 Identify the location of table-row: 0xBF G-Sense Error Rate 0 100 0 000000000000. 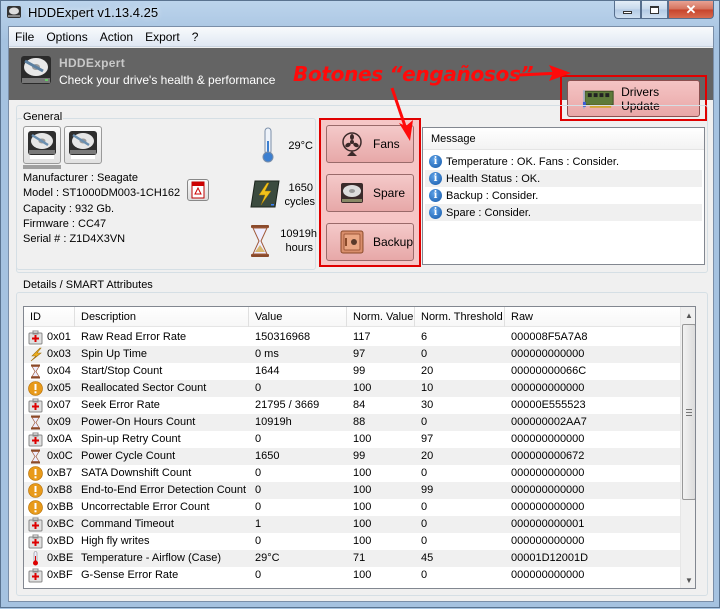
(352, 575).